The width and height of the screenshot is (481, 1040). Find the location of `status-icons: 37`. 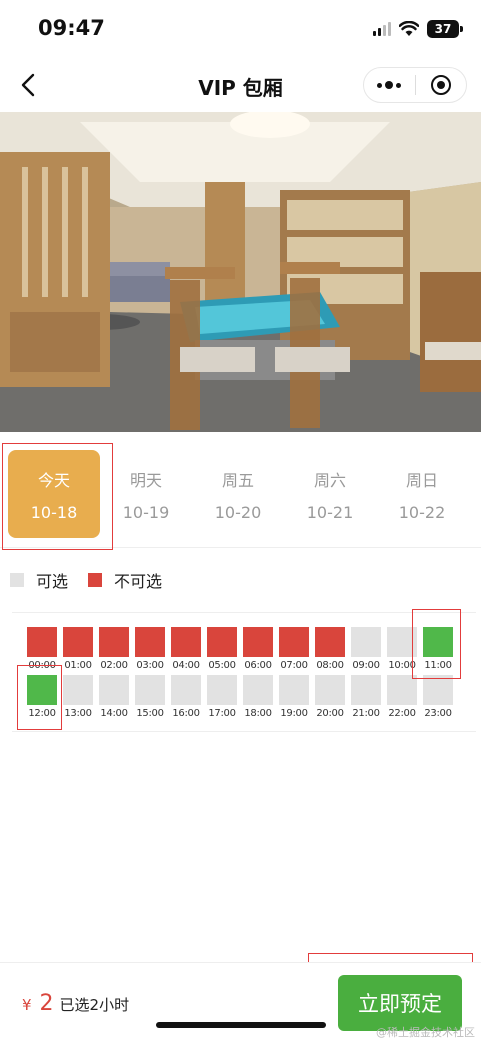

status-icons: 37 is located at coordinates (418, 29).